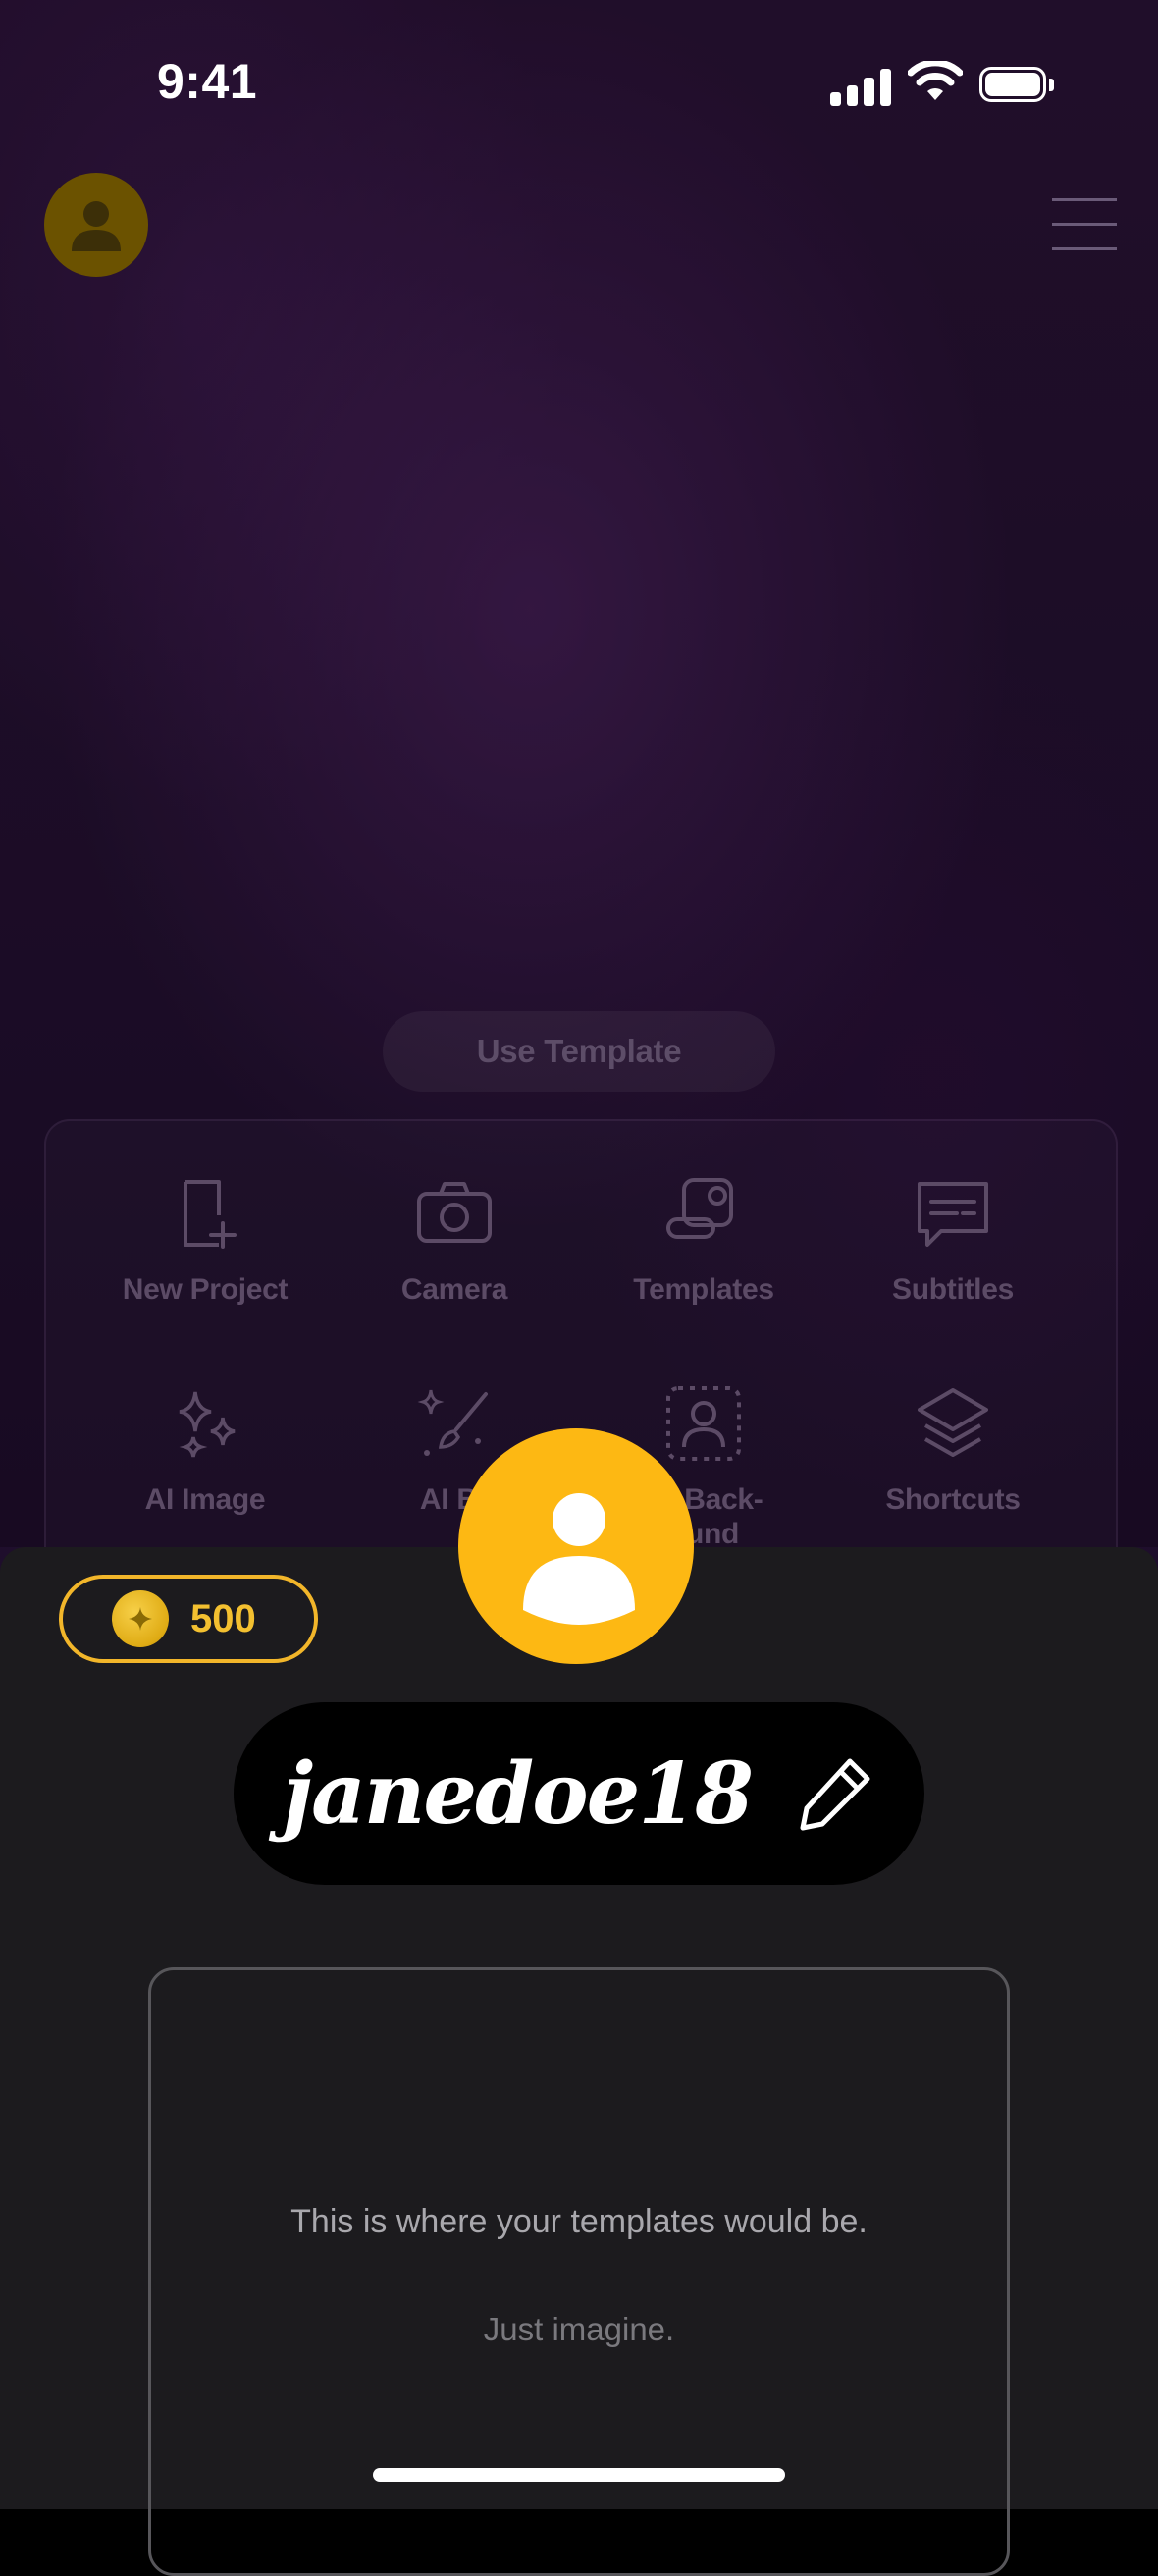 The image size is (1158, 2576). Describe the element at coordinates (703, 1289) in the screenshot. I see `tool-label: Templates` at that location.